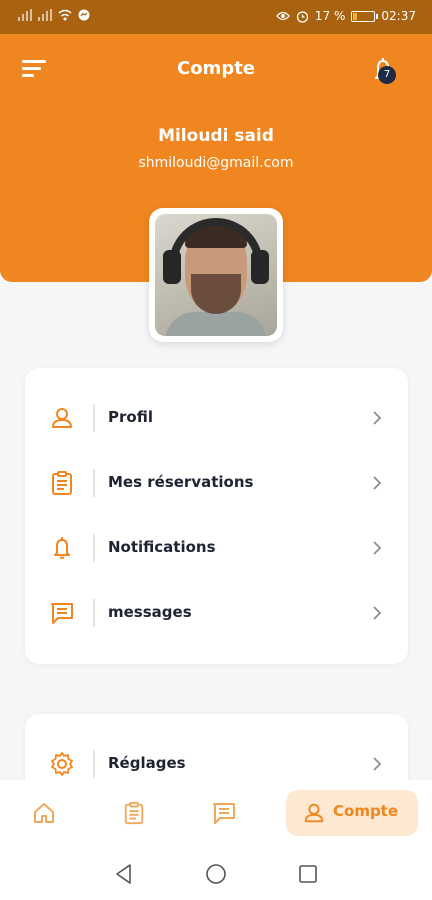 The height and width of the screenshot is (900, 432). Describe the element at coordinates (330, 16) in the screenshot. I see `battery-percent: 17 %` at that location.